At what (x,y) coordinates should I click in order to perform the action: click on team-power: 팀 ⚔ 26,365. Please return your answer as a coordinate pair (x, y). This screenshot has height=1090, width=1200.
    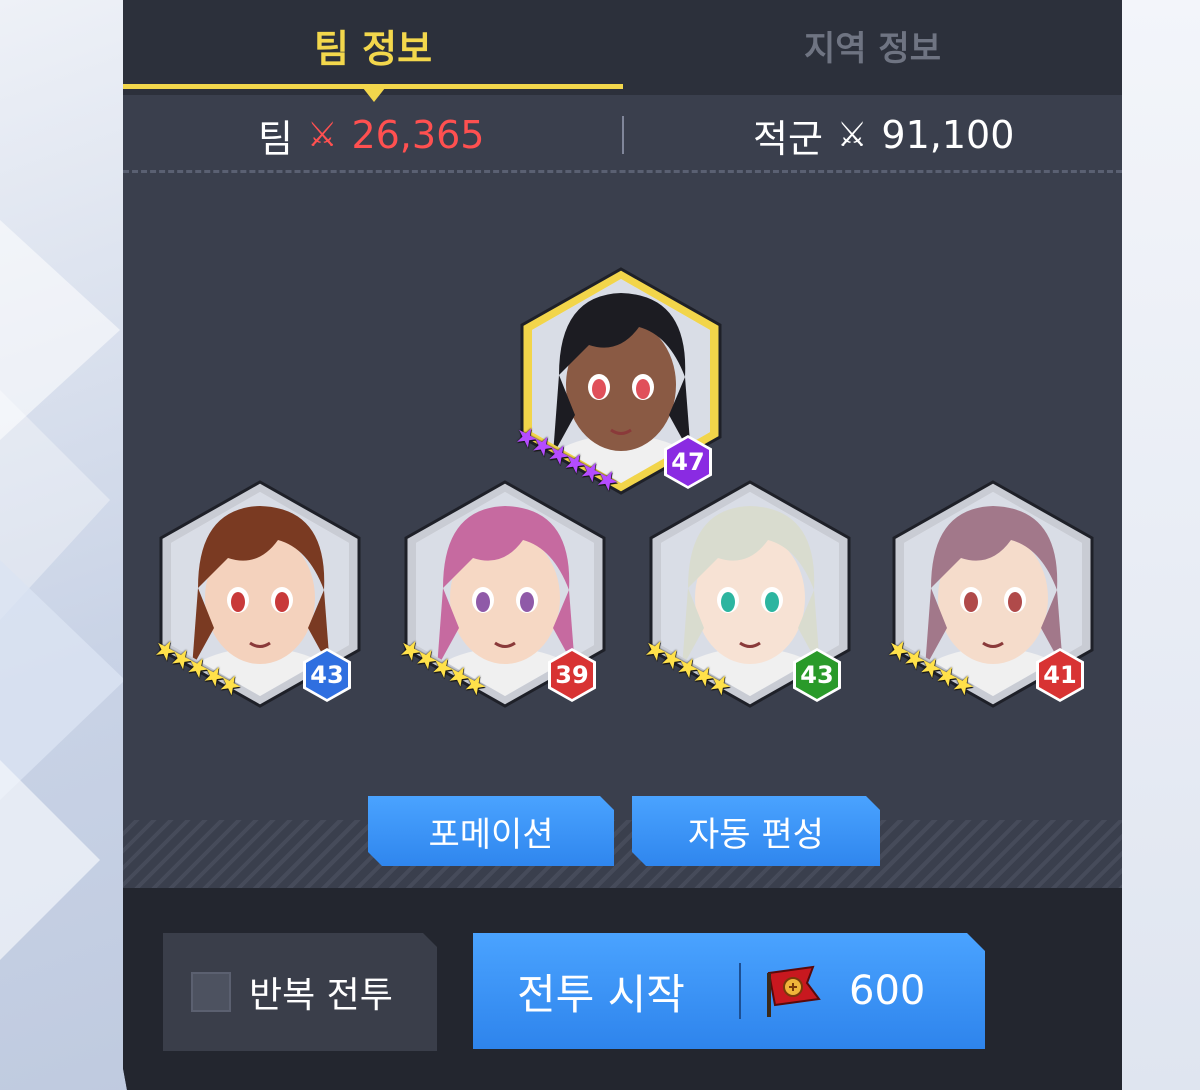
    Looking at the image, I should click on (371, 135).